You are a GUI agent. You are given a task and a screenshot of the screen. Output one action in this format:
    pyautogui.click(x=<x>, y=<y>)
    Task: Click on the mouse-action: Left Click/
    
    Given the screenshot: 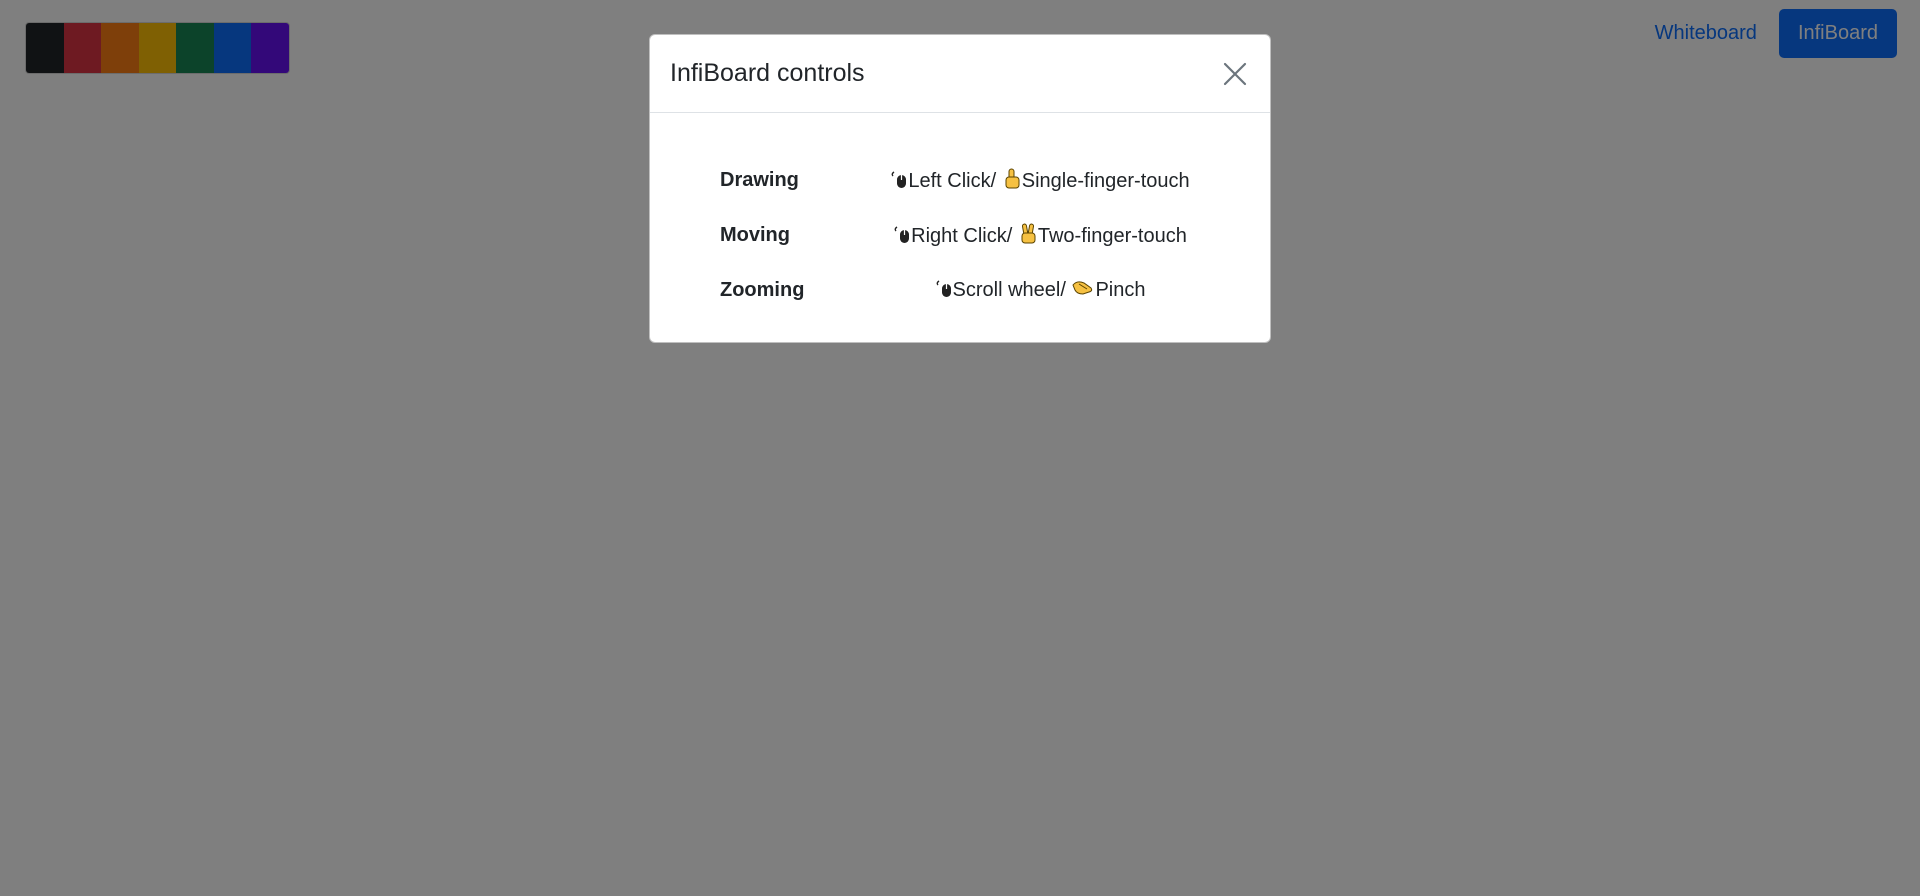 What is the action you would take?
    pyautogui.click(x=952, y=181)
    